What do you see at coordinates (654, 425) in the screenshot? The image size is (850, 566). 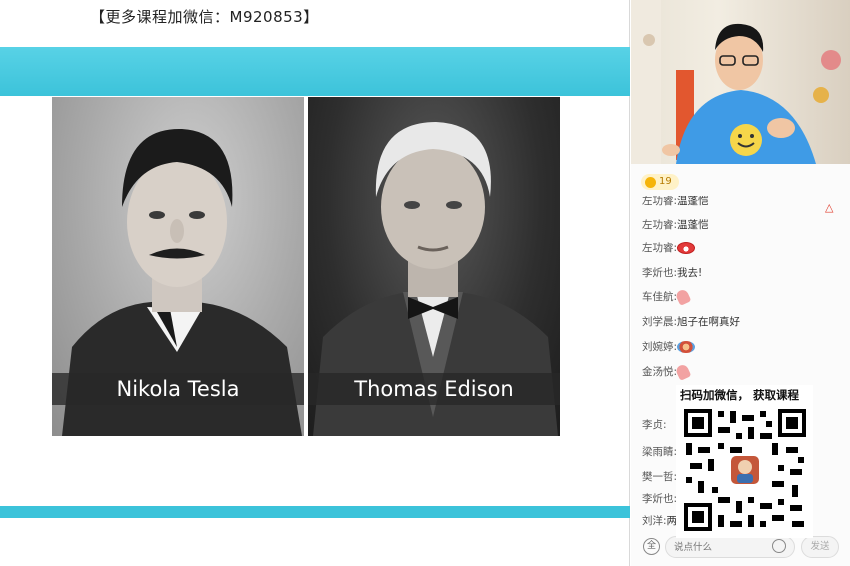 I see `chat-message: 李贞:` at bounding box center [654, 425].